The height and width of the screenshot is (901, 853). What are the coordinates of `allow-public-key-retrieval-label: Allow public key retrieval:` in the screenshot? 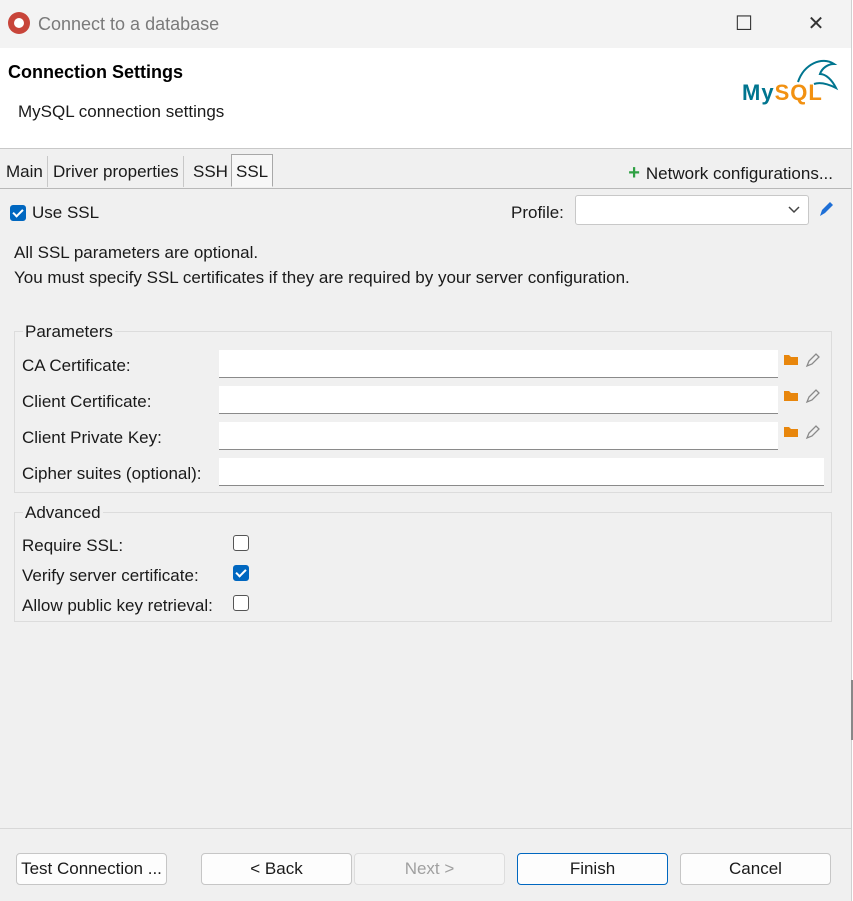 It's located at (117, 605).